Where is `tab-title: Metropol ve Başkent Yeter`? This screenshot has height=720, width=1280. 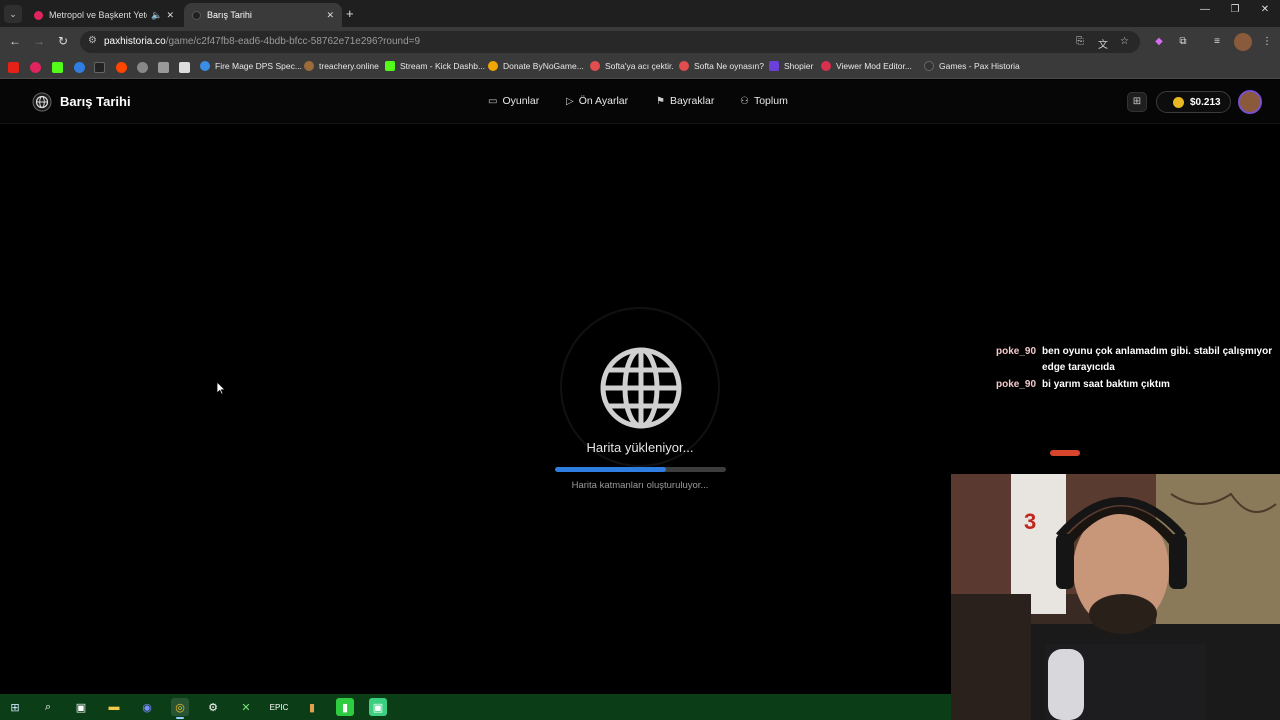 tab-title: Metropol ve Başkent Yeter is located at coordinates (98, 15).